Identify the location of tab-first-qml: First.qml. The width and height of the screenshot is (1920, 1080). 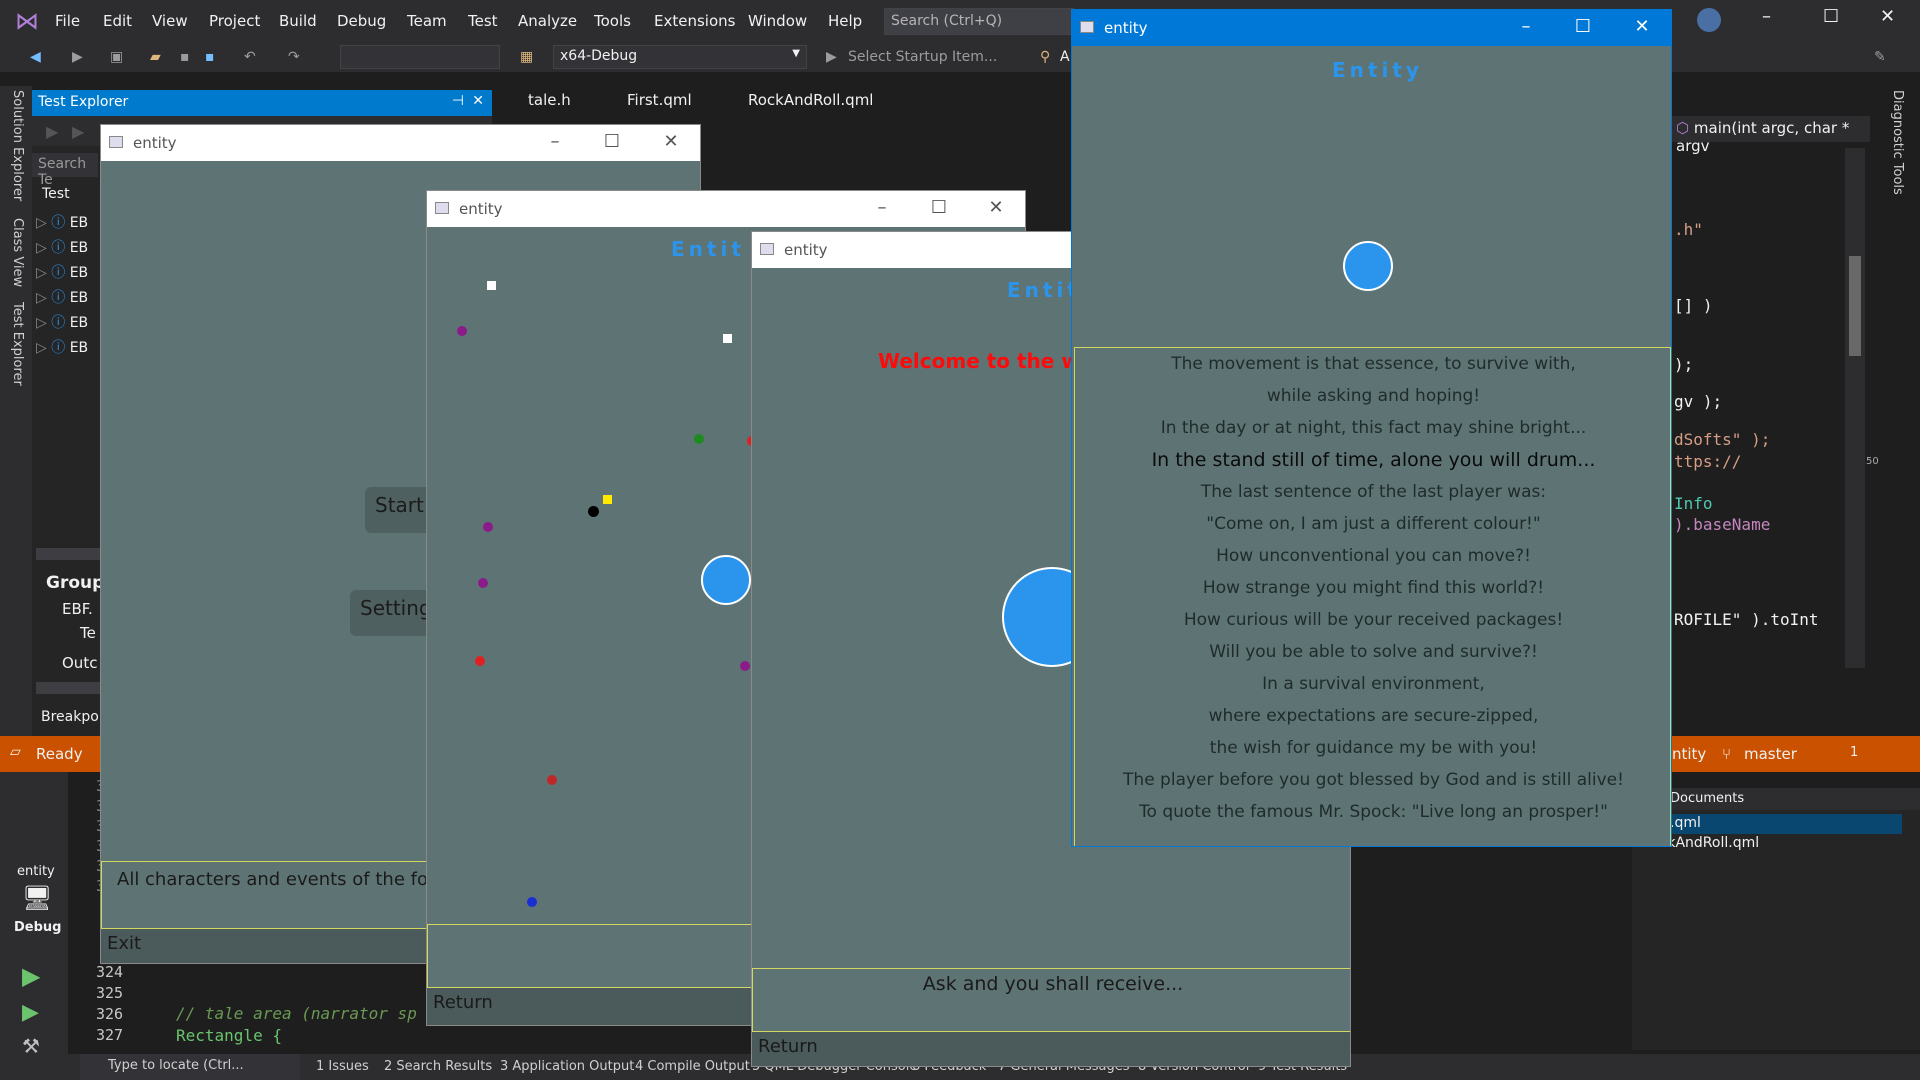
(659, 100).